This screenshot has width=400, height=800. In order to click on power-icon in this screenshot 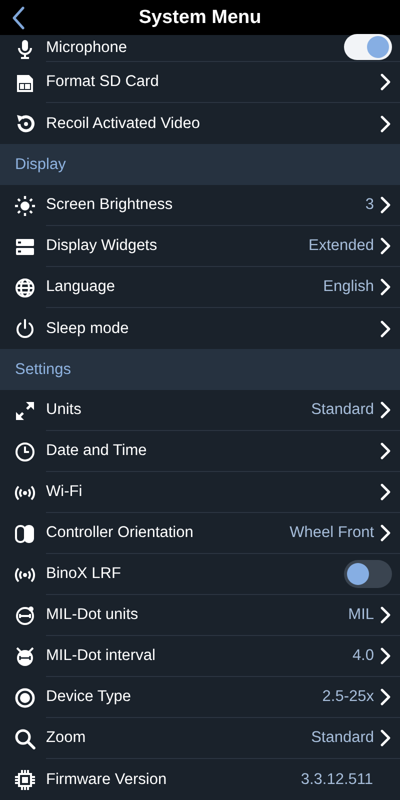, I will do `click(25, 329)`.